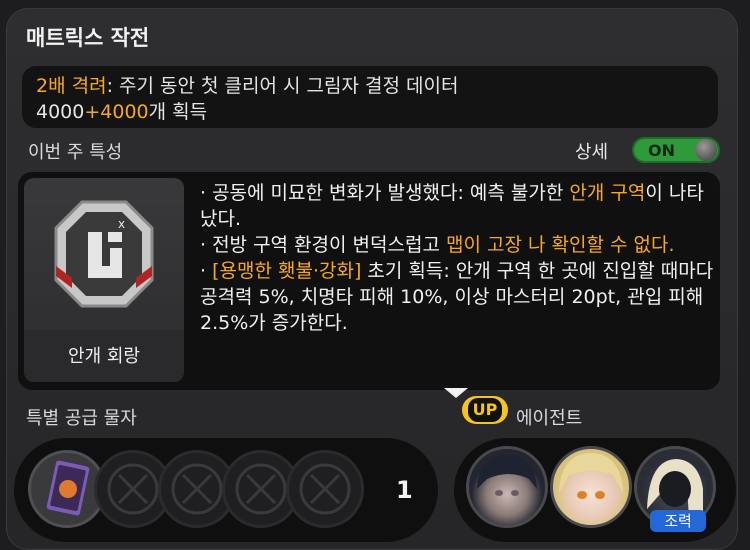  I want to click on support-badge: 조력, so click(678, 521).